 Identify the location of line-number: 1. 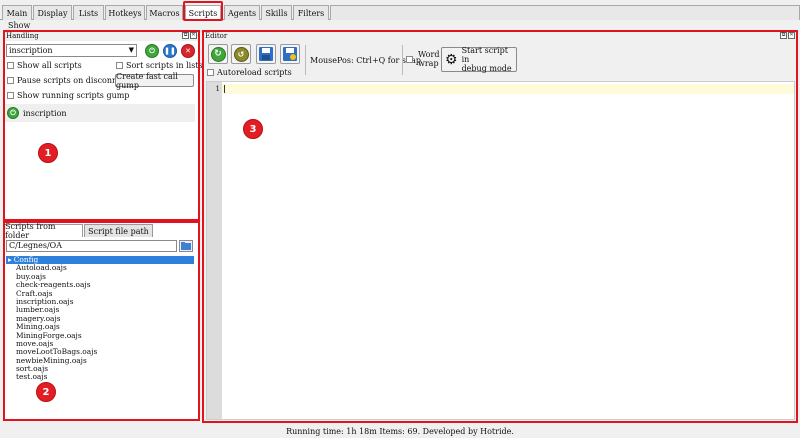
(217, 89).